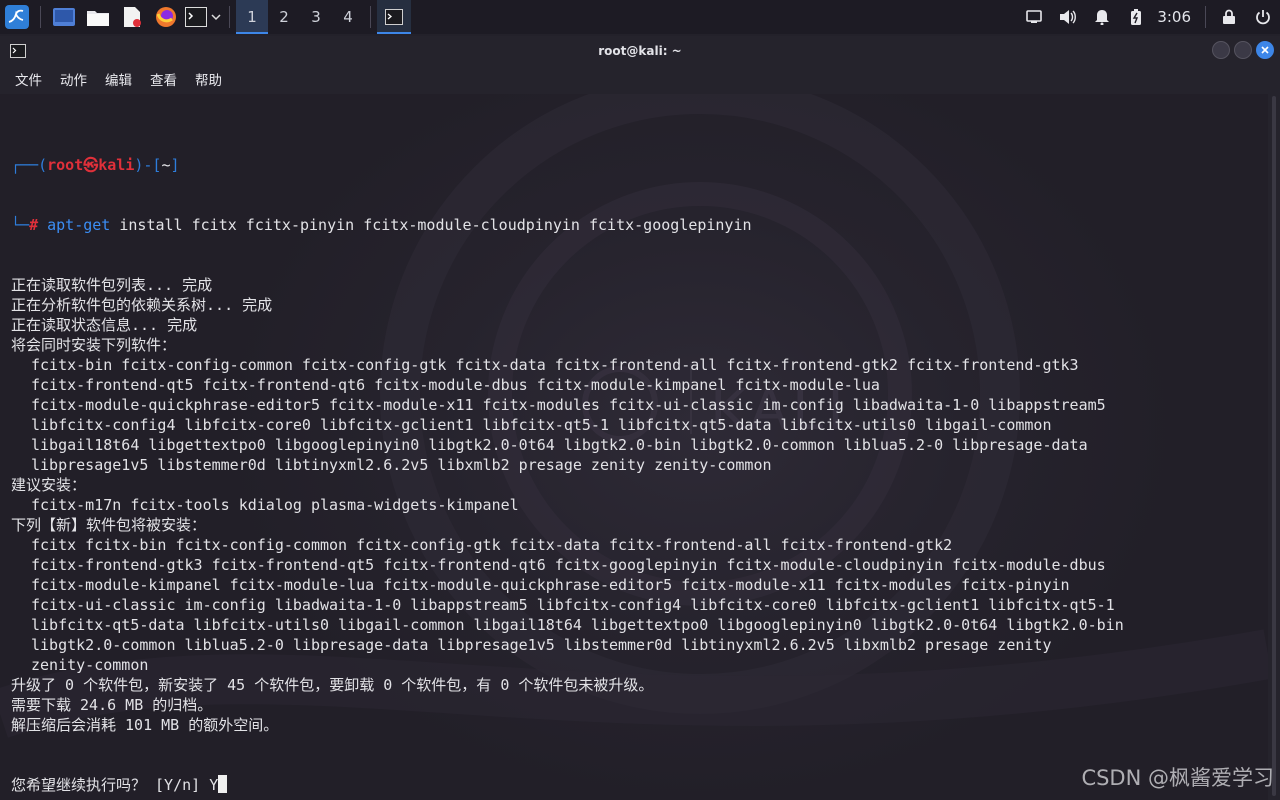 Image resolution: width=1280 pixels, height=800 pixels. Describe the element at coordinates (29, 165) in the screenshot. I see `prompt-frame: ┌──(` at that location.